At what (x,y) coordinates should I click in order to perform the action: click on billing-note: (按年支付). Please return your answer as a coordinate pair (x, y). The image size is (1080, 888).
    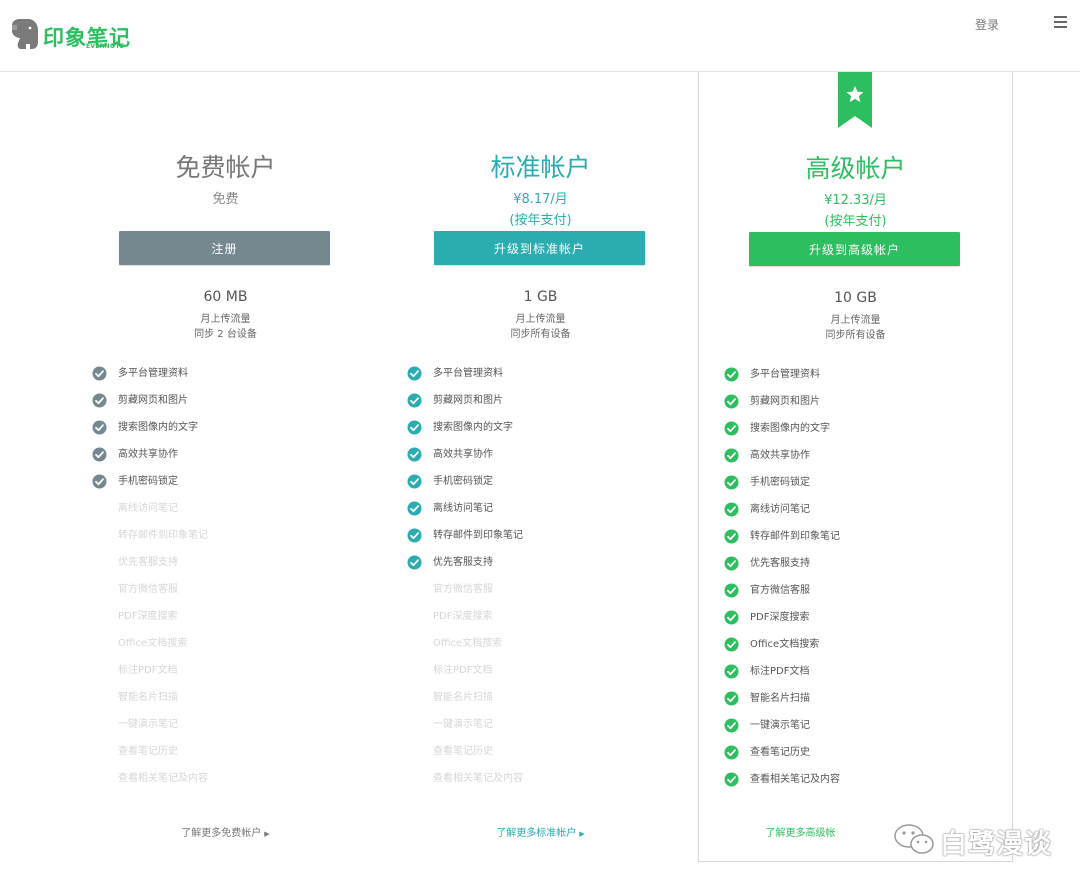
    Looking at the image, I should click on (855, 221).